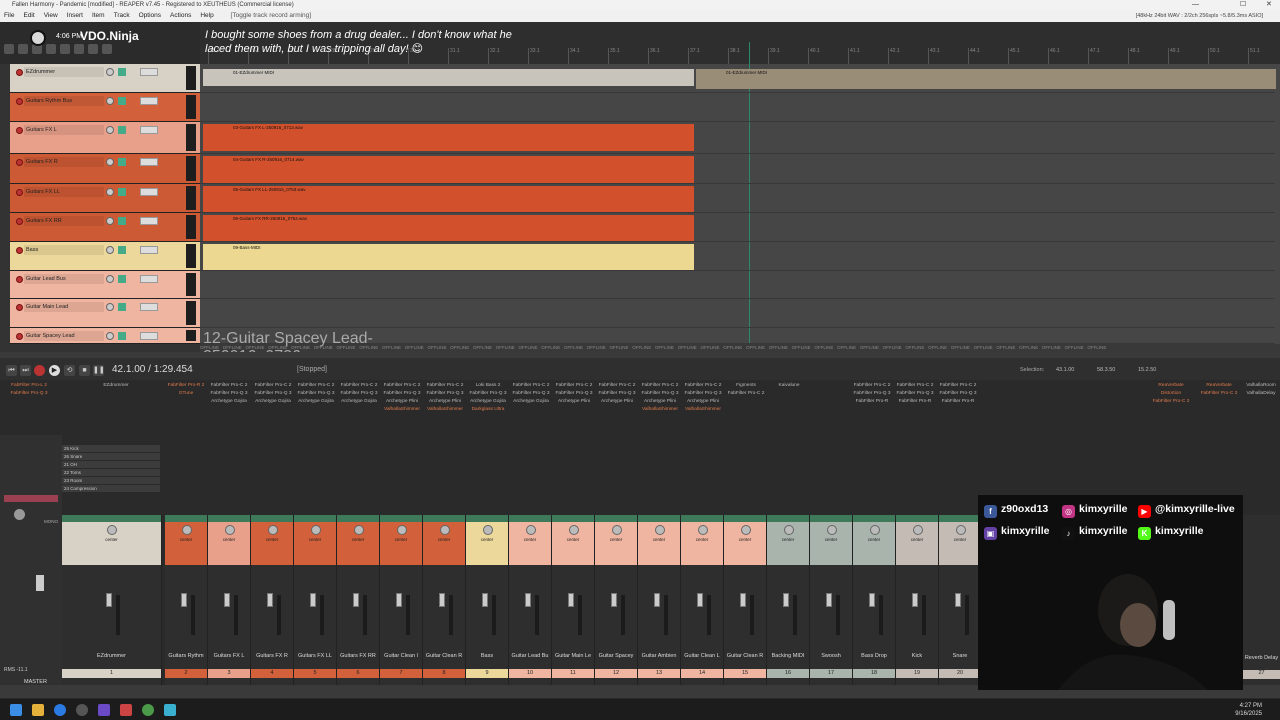  What do you see at coordinates (82, 710) in the screenshot?
I see `obs-icon` at bounding box center [82, 710].